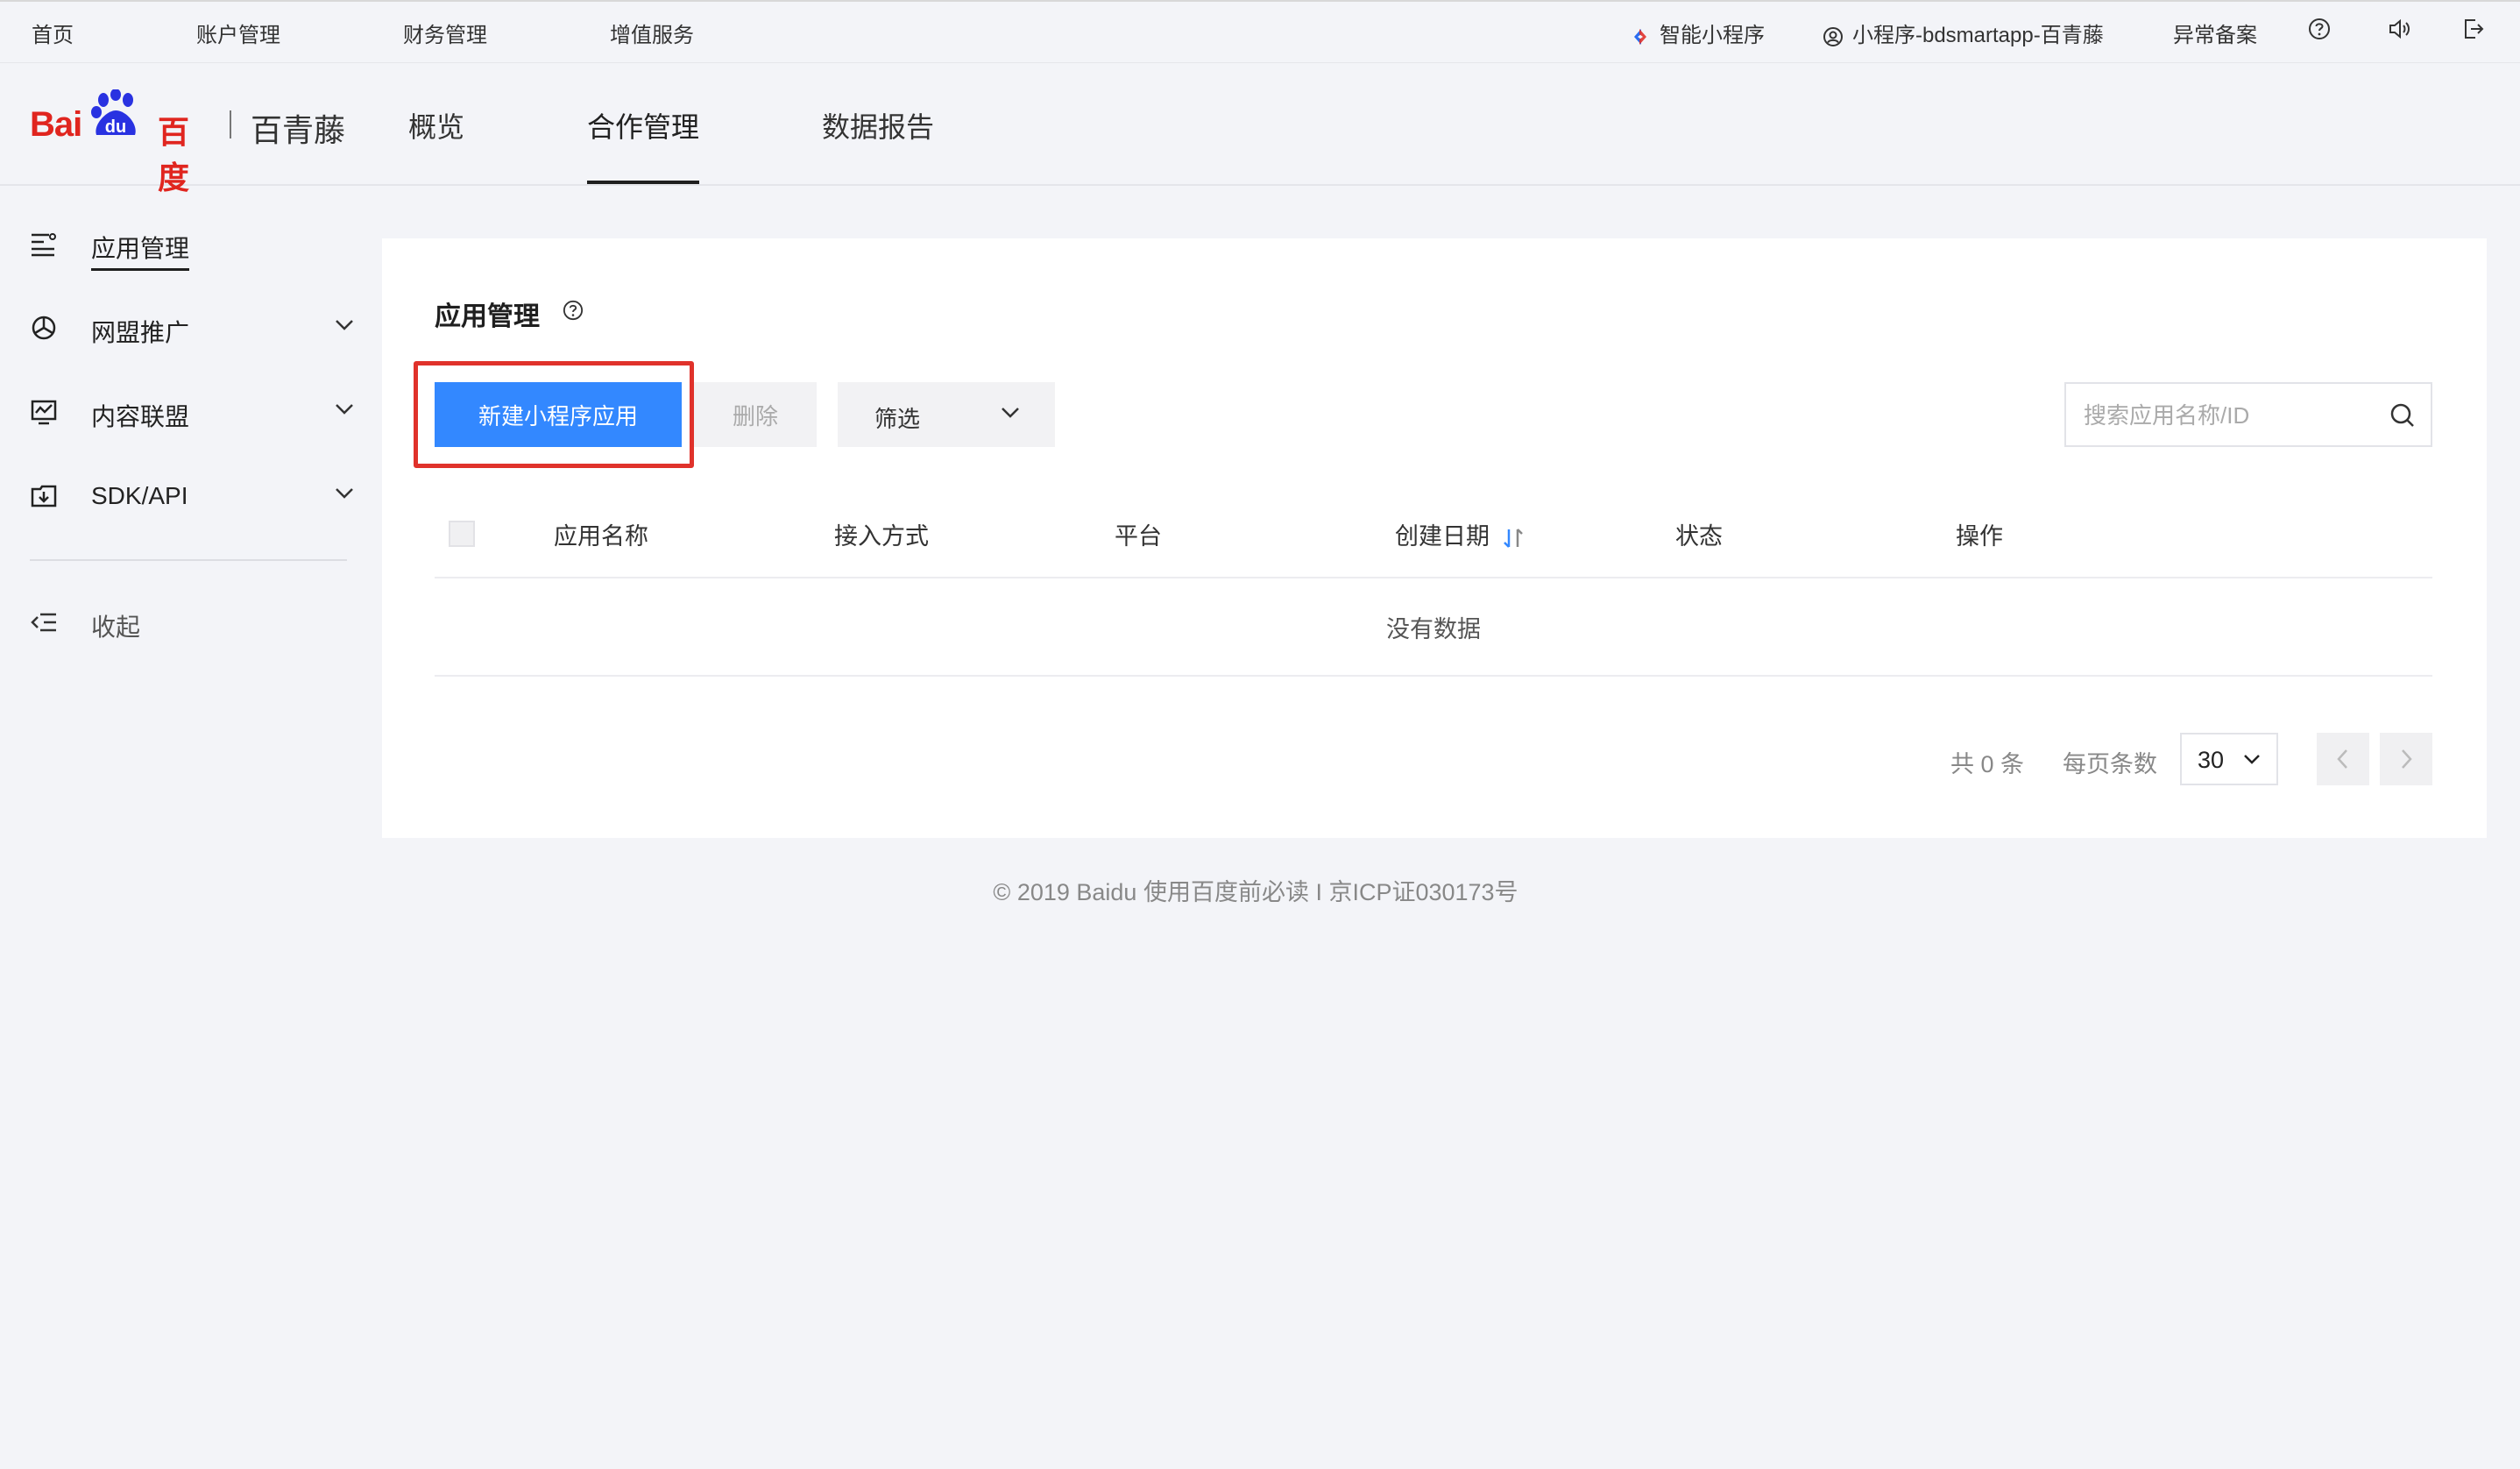  I want to click on list-icon, so click(44, 245).